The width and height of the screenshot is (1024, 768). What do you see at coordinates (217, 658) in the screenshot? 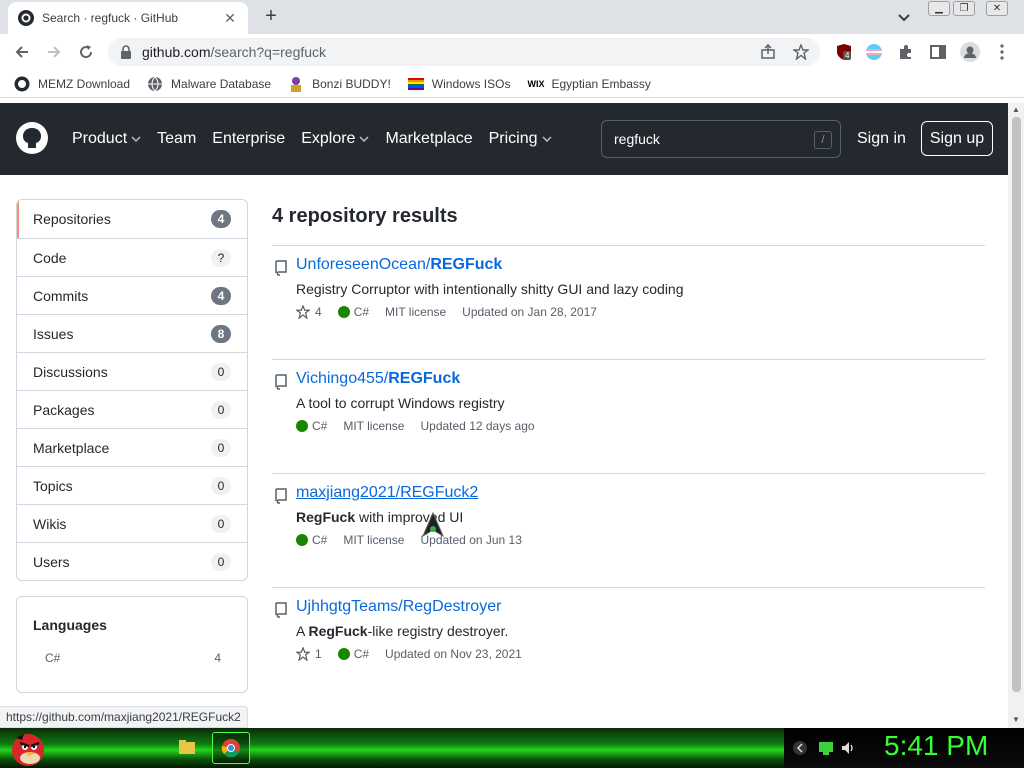
I see `language-count: 4` at bounding box center [217, 658].